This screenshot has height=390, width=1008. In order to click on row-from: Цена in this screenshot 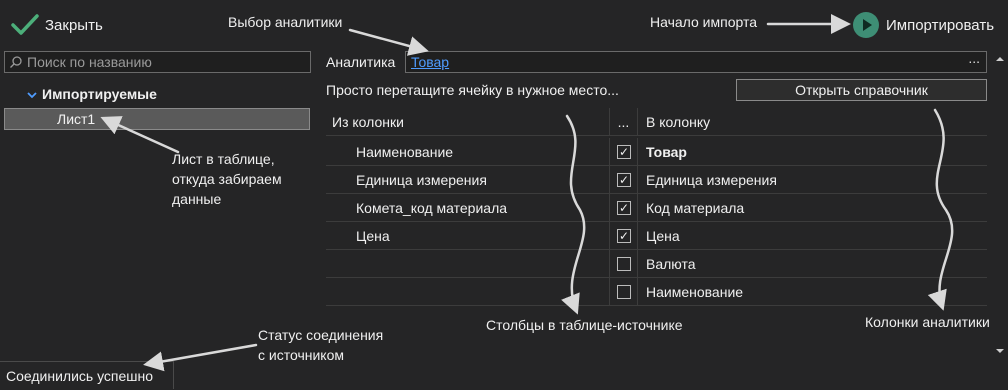, I will do `click(468, 235)`.